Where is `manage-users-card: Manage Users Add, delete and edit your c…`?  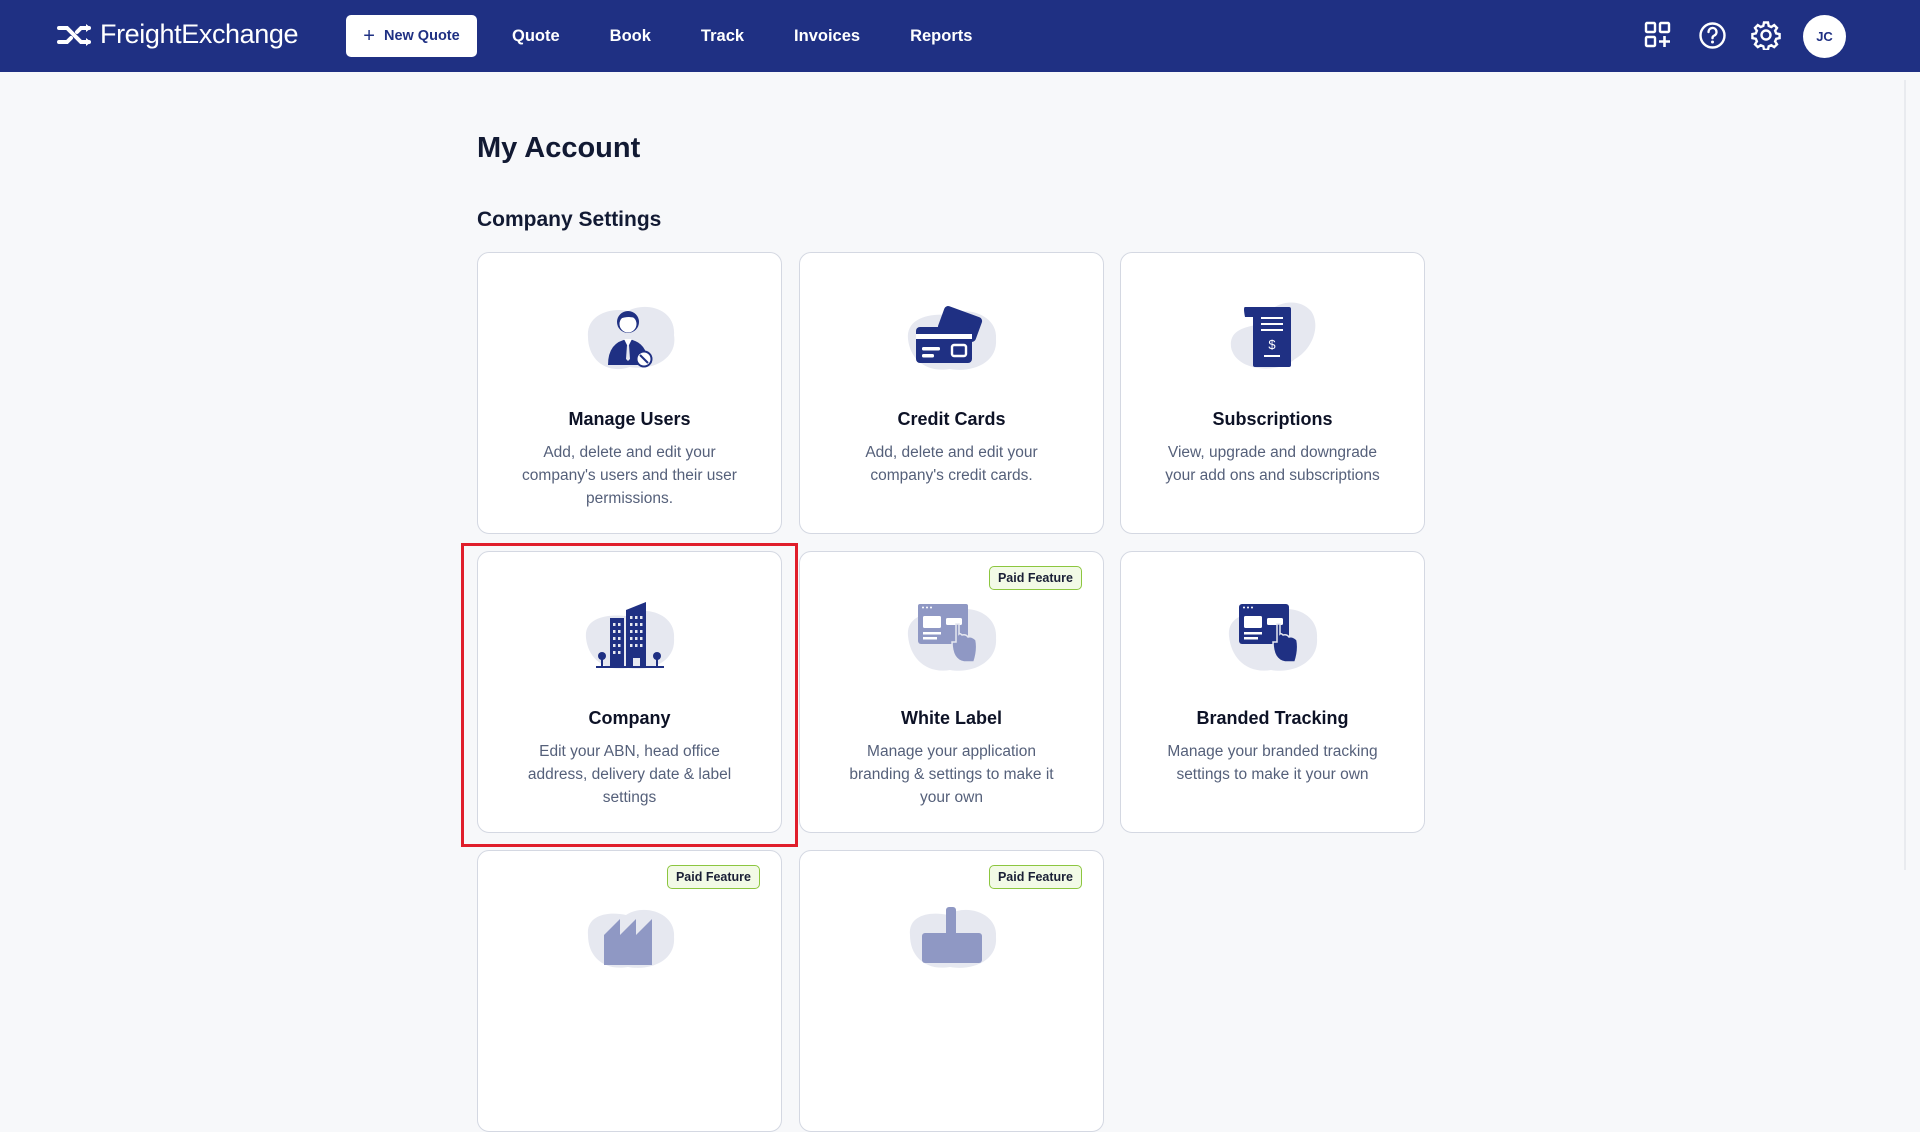 manage-users-card: Manage Users Add, delete and edit your c… is located at coordinates (629, 393).